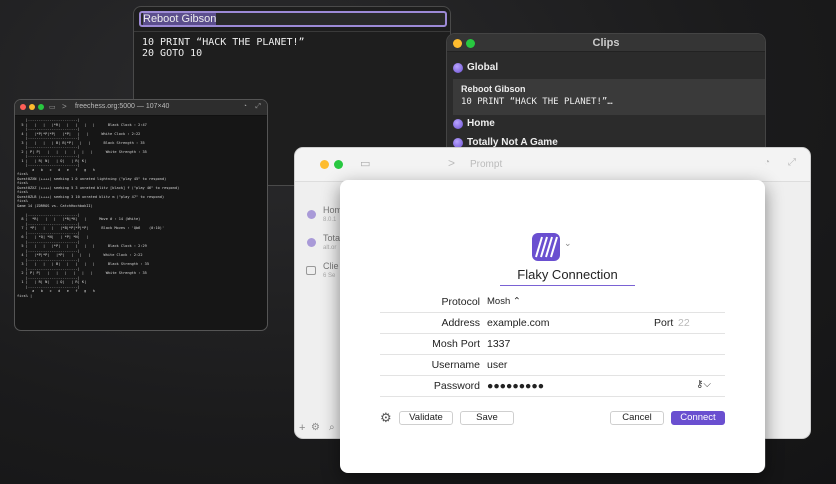  I want to click on close-button, so click(23, 107).